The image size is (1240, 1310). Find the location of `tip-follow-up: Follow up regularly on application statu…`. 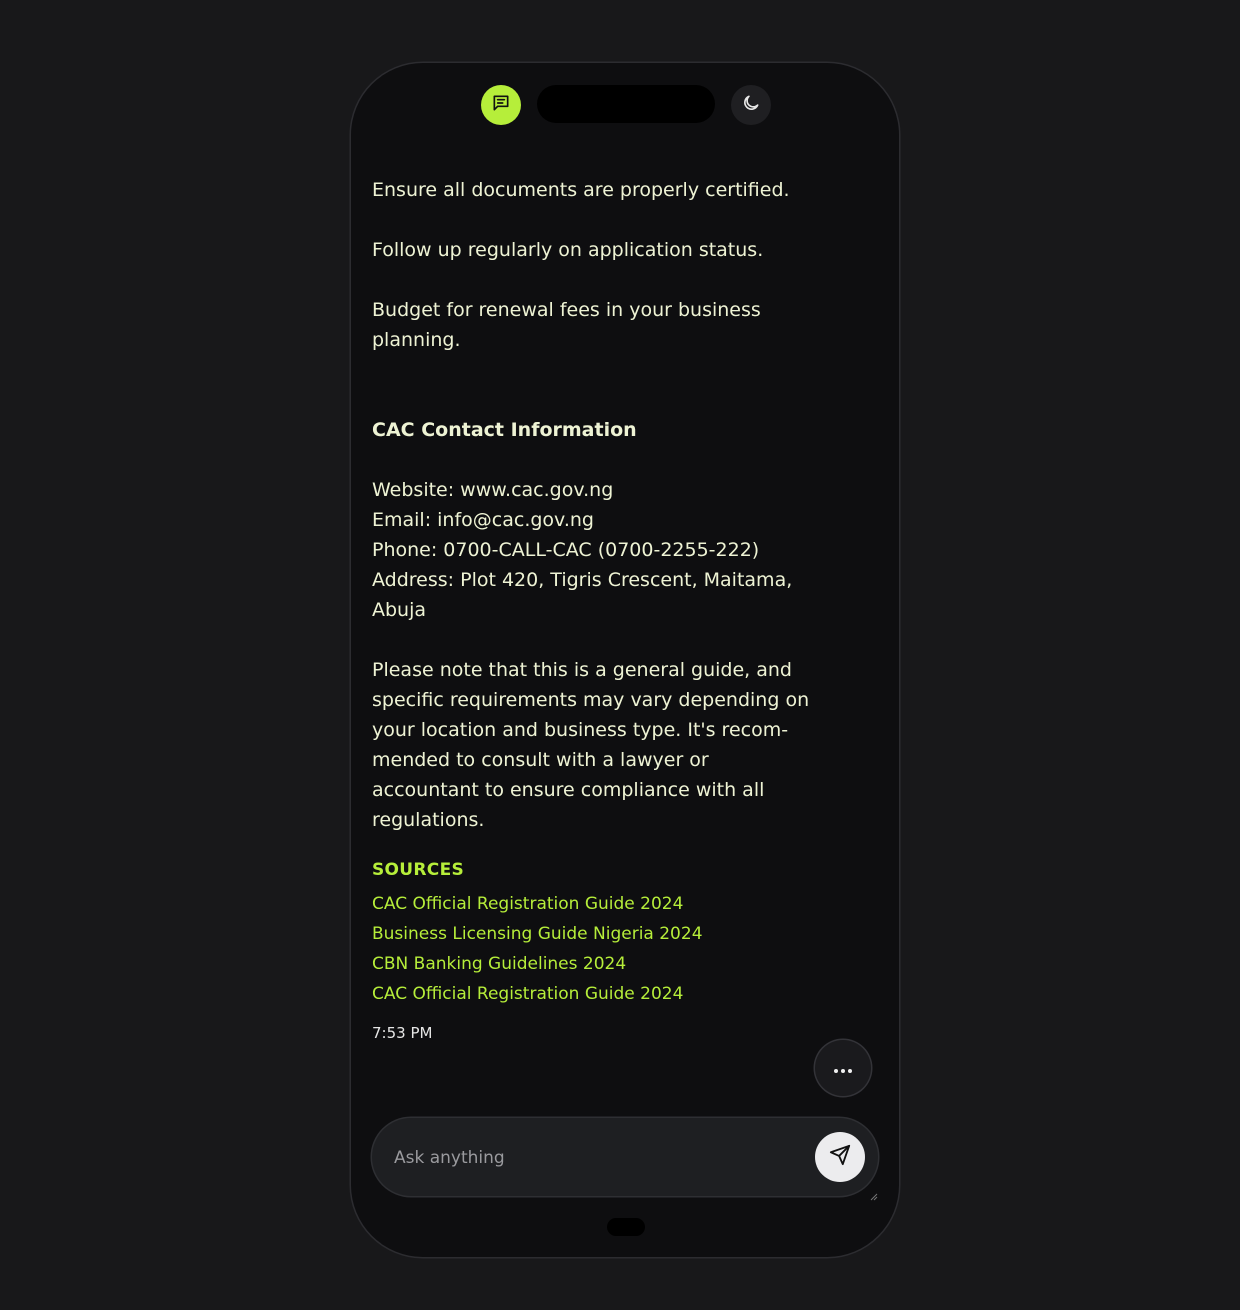

tip-follow-up: Follow up regularly on application statu… is located at coordinates (568, 250).